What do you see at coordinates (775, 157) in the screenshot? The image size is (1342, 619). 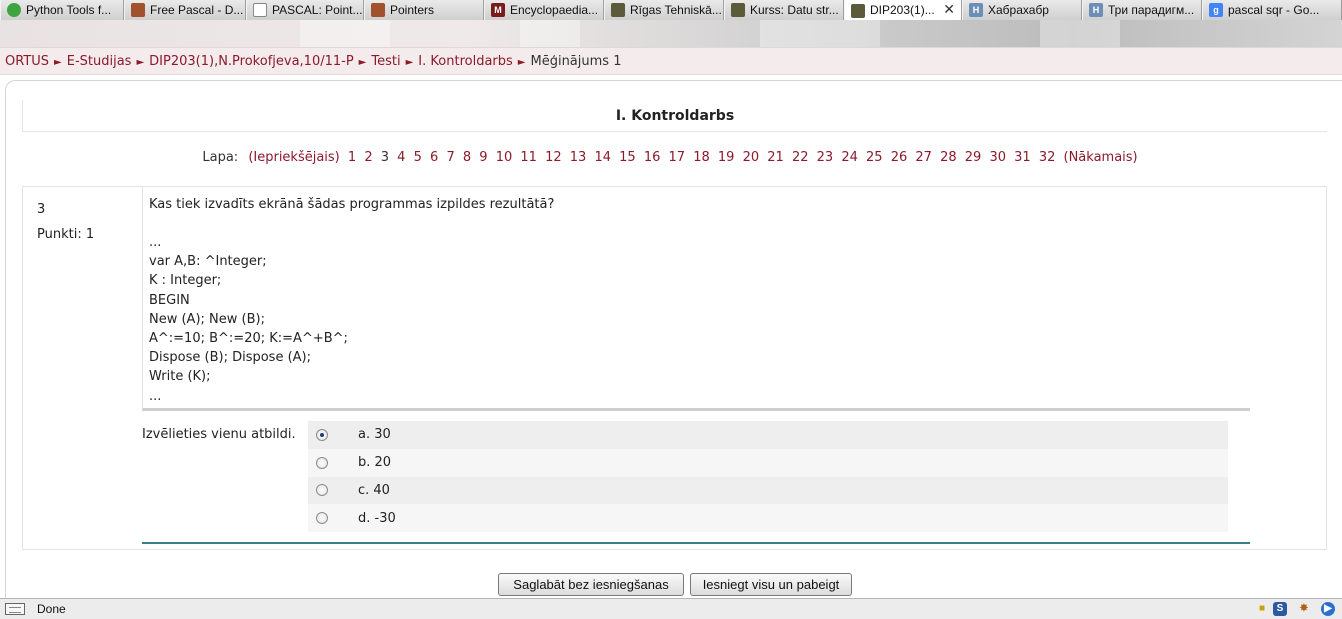 I see `pager-page-link: 21` at bounding box center [775, 157].